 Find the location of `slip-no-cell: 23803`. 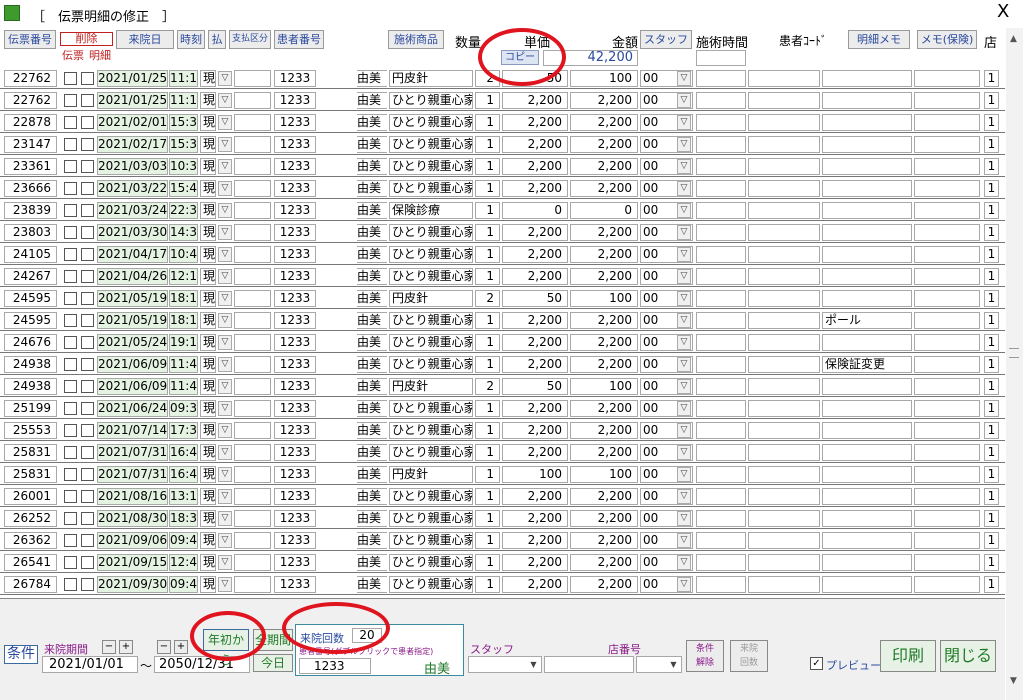

slip-no-cell: 23803 is located at coordinates (30, 232).